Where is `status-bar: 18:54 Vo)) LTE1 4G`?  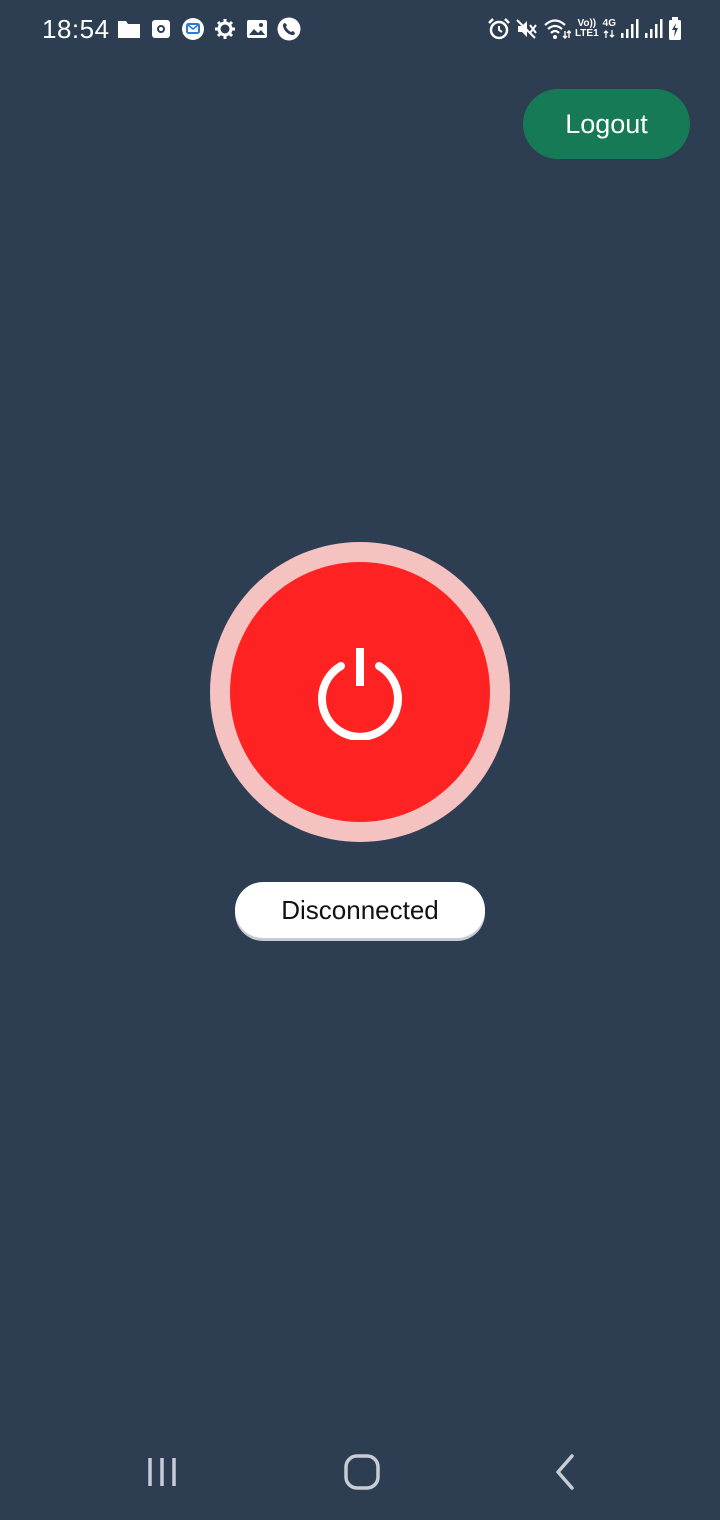 status-bar: 18:54 Vo)) LTE1 4G is located at coordinates (360, 30).